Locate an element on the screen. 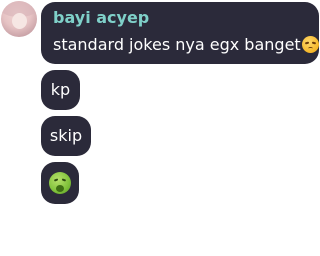  avatar is located at coordinates (19, 19).